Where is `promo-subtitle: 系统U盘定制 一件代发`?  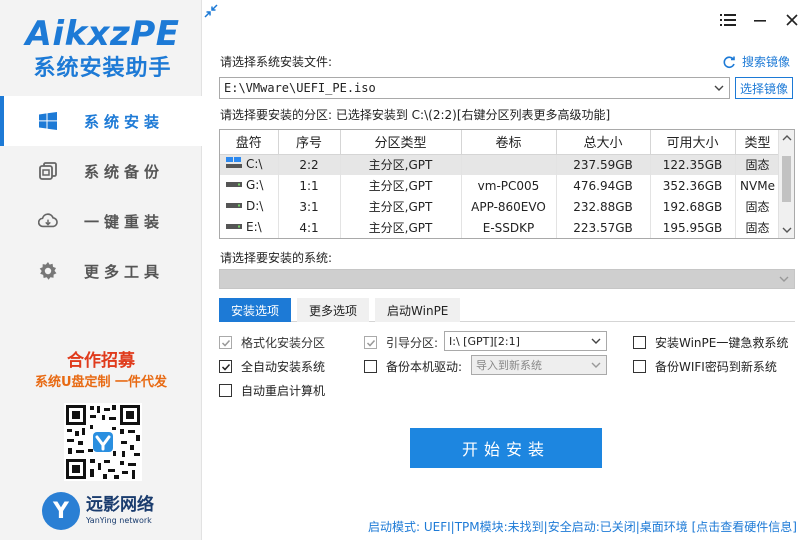 promo-subtitle: 系统U盘定制 一件代发 is located at coordinates (101, 382).